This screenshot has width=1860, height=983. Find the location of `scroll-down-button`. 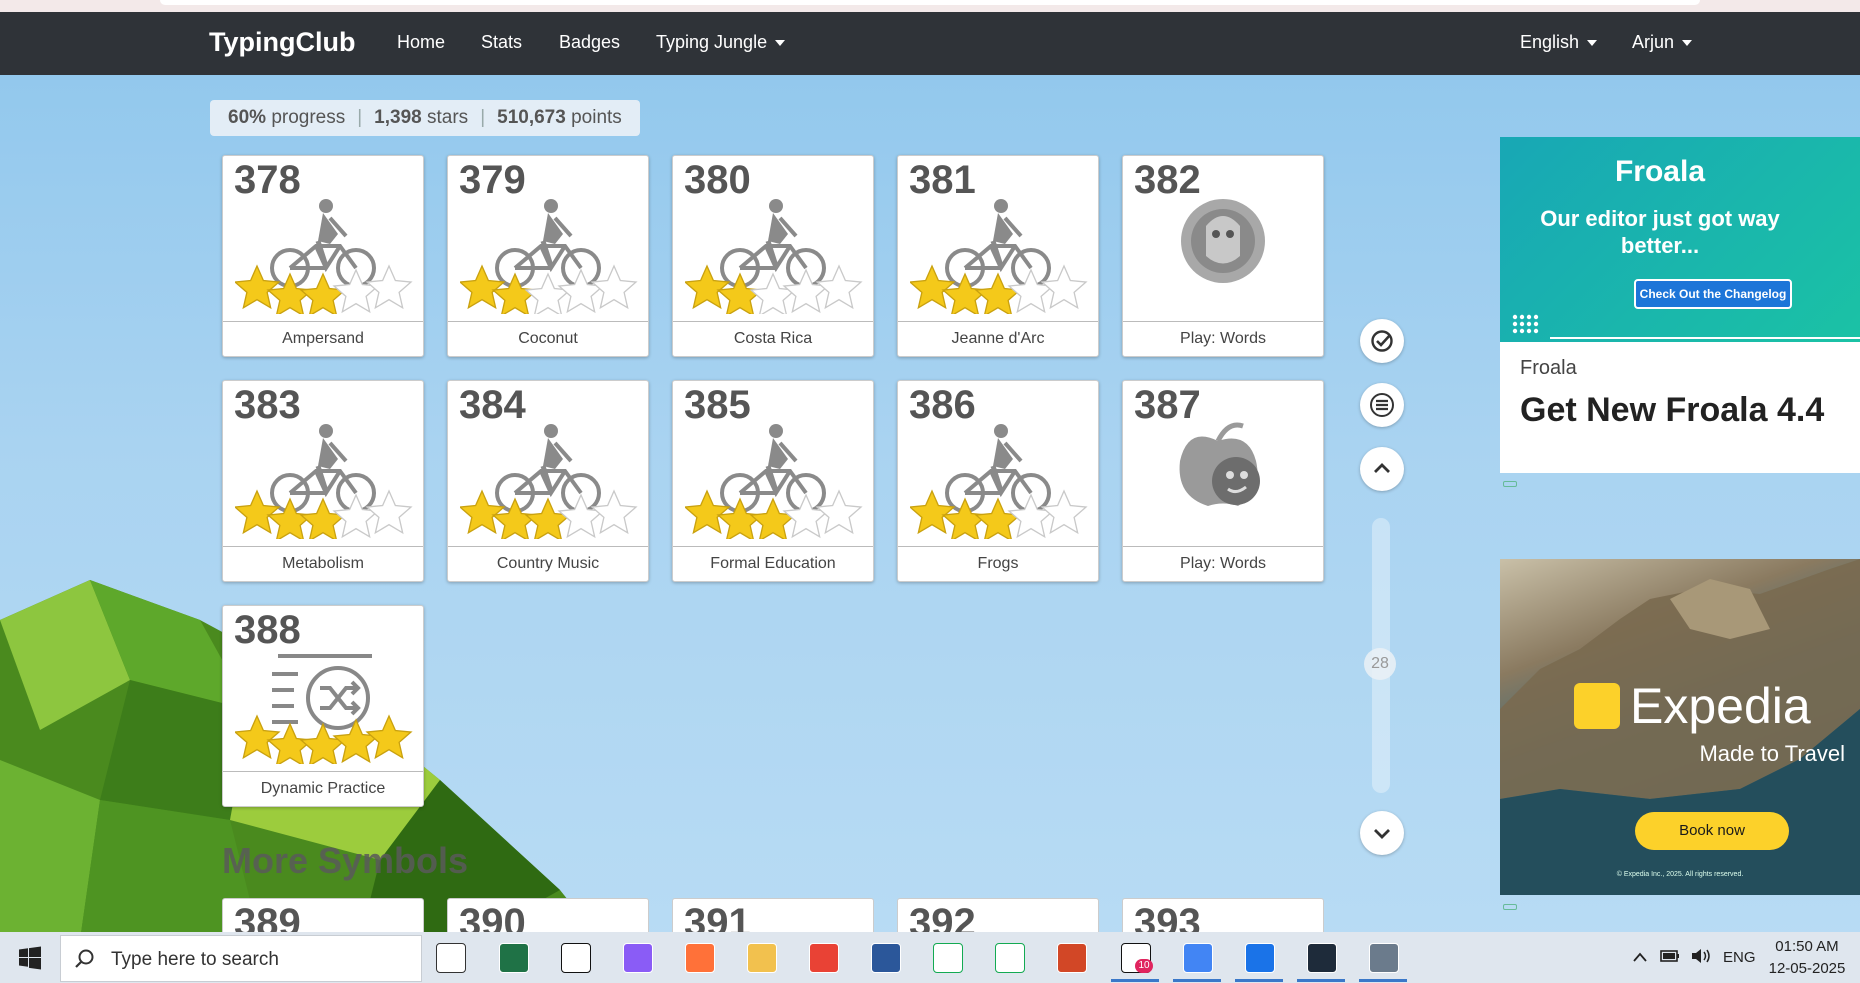

scroll-down-button is located at coordinates (1382, 833).